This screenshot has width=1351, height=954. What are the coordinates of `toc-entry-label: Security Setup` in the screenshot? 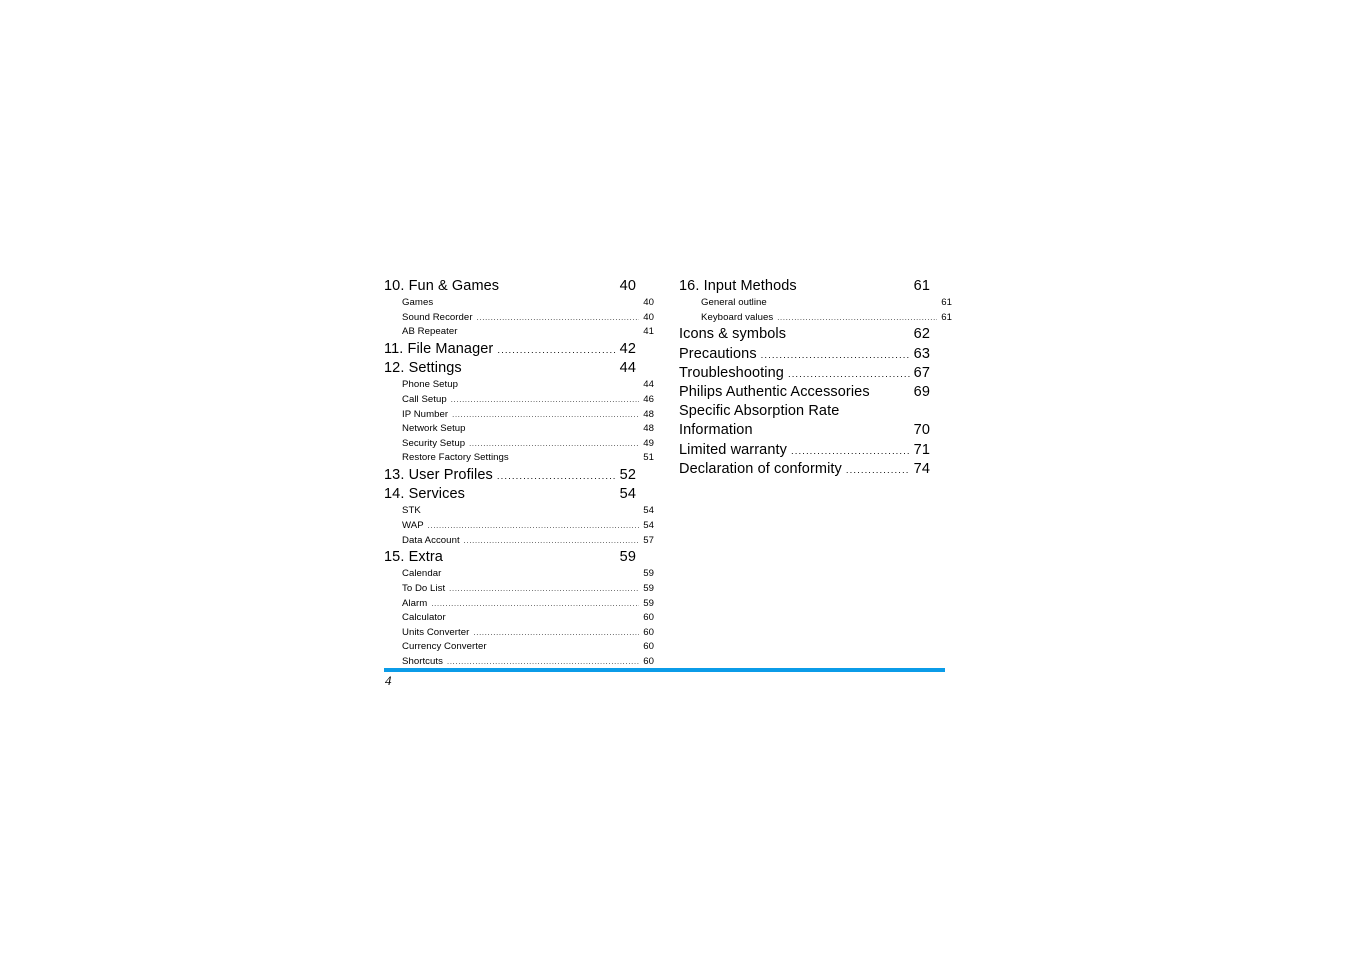 It's located at (434, 443).